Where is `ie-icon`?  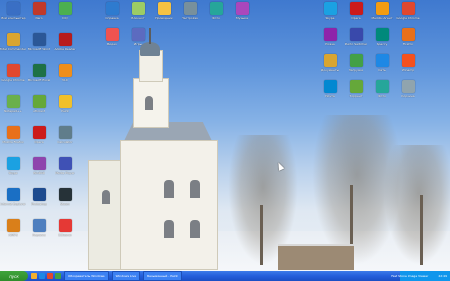
ie-icon is located at coordinates (13, 194).